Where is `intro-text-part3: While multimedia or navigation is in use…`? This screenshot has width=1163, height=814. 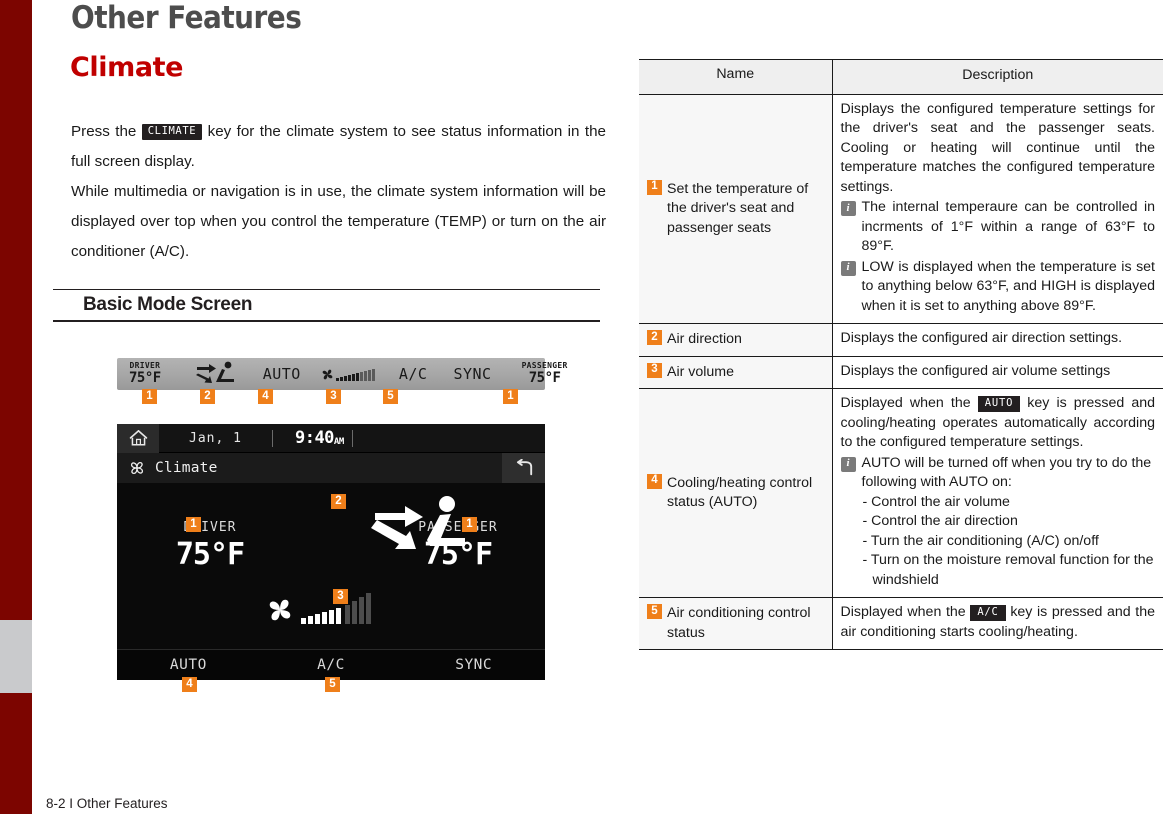 intro-text-part3: While multimedia or navigation is in use… is located at coordinates (338, 221).